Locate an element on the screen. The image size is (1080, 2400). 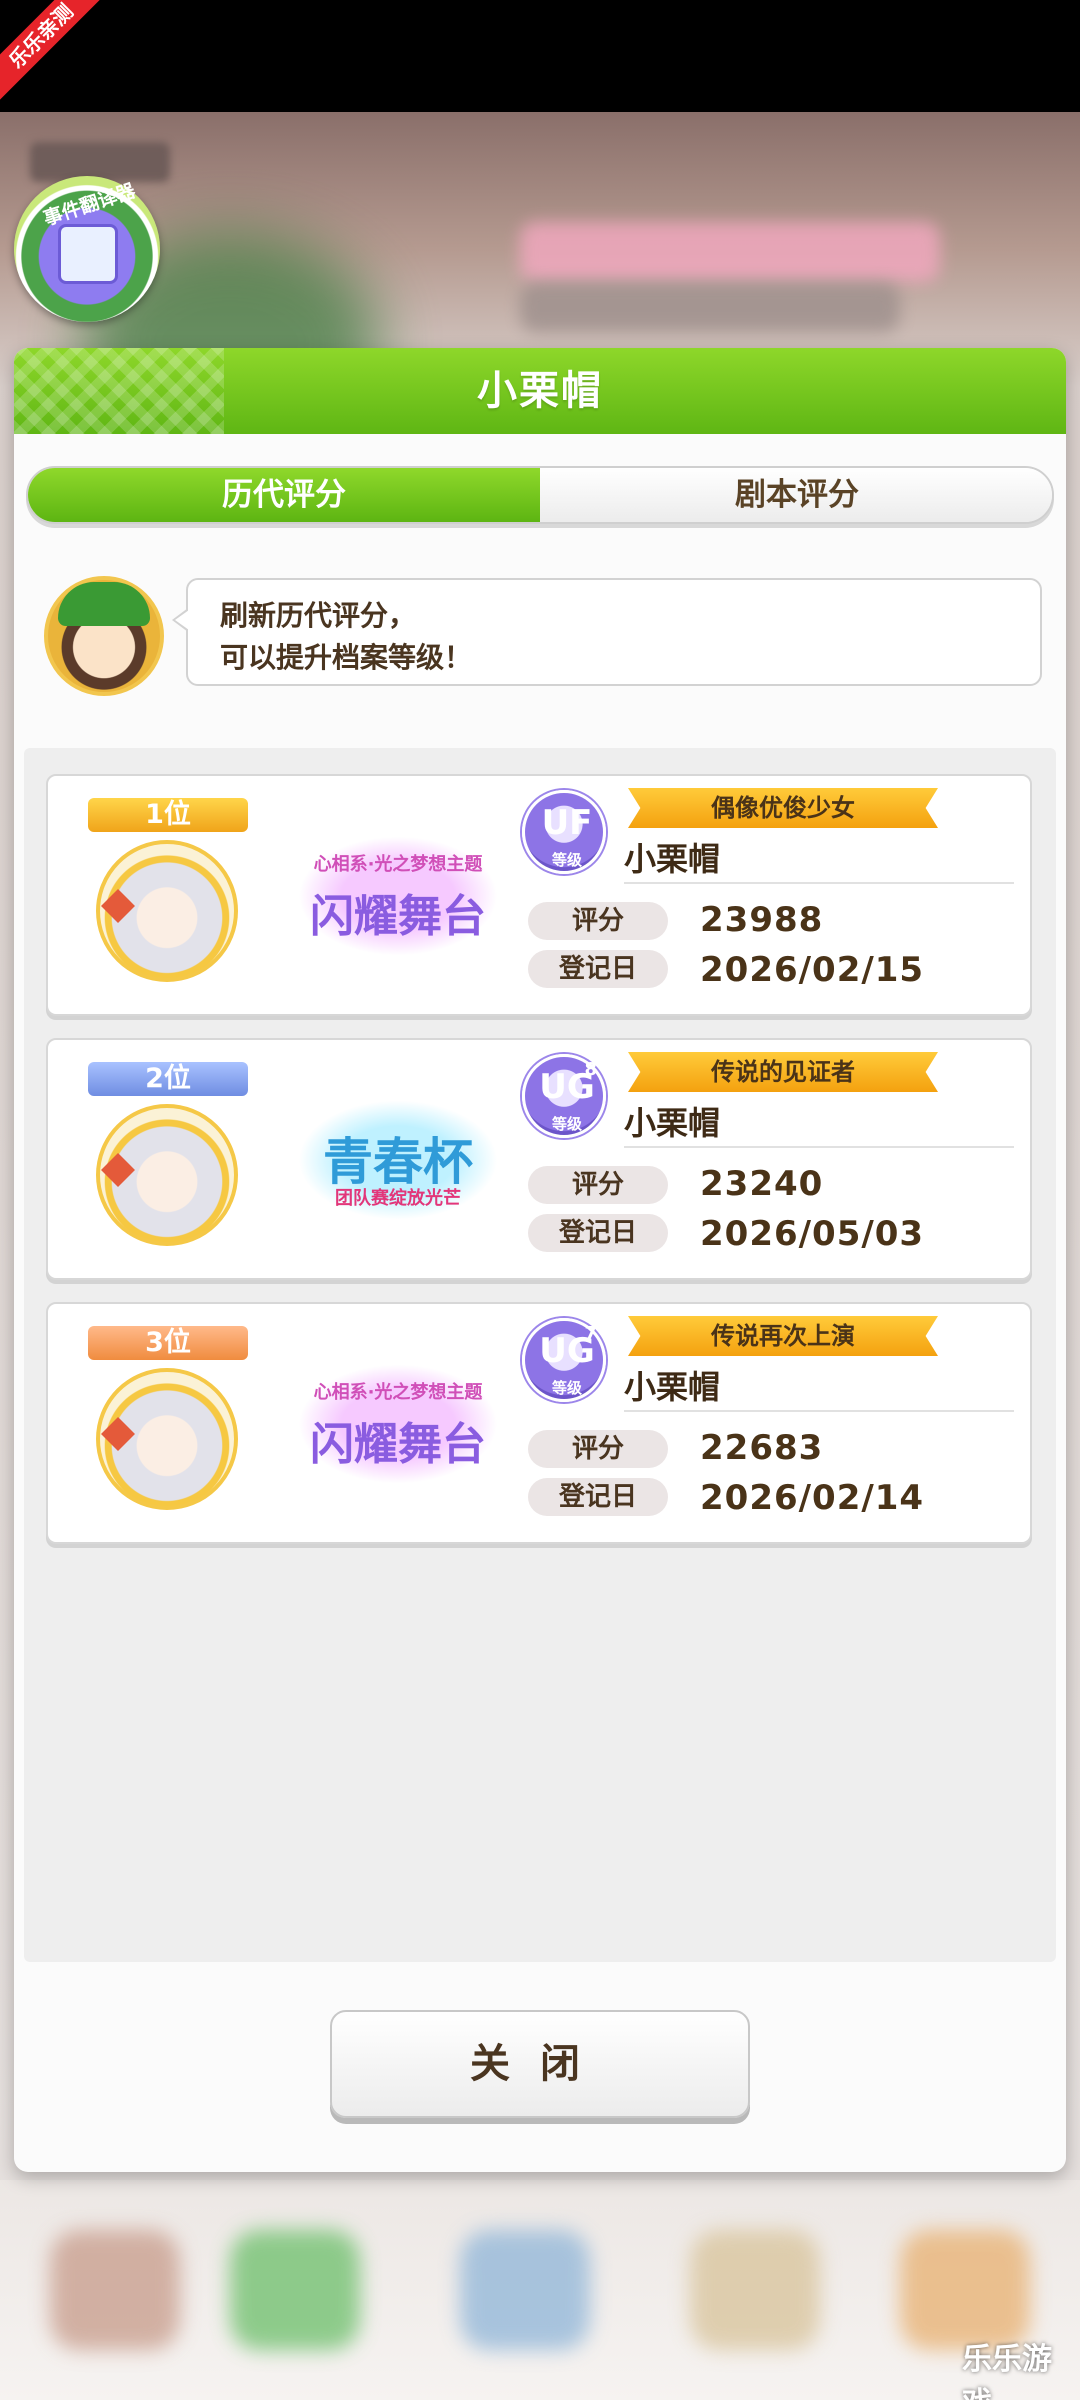
event-logo-subtitle: 团队赛绽放光芒 is located at coordinates (398, 1198).